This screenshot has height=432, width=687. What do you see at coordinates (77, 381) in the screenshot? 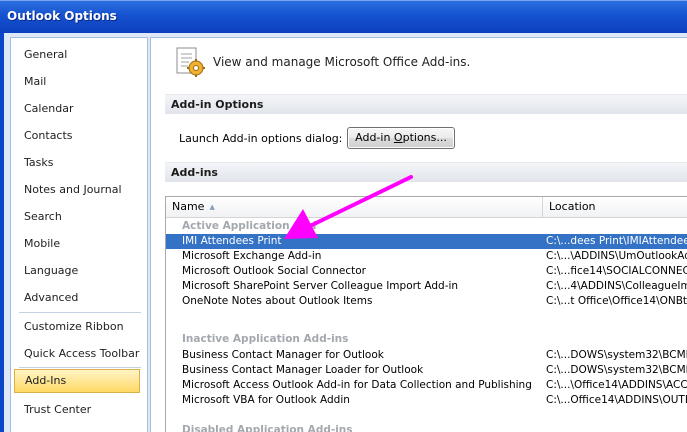
I see `nav-item-add-ins: Add-Ins` at bounding box center [77, 381].